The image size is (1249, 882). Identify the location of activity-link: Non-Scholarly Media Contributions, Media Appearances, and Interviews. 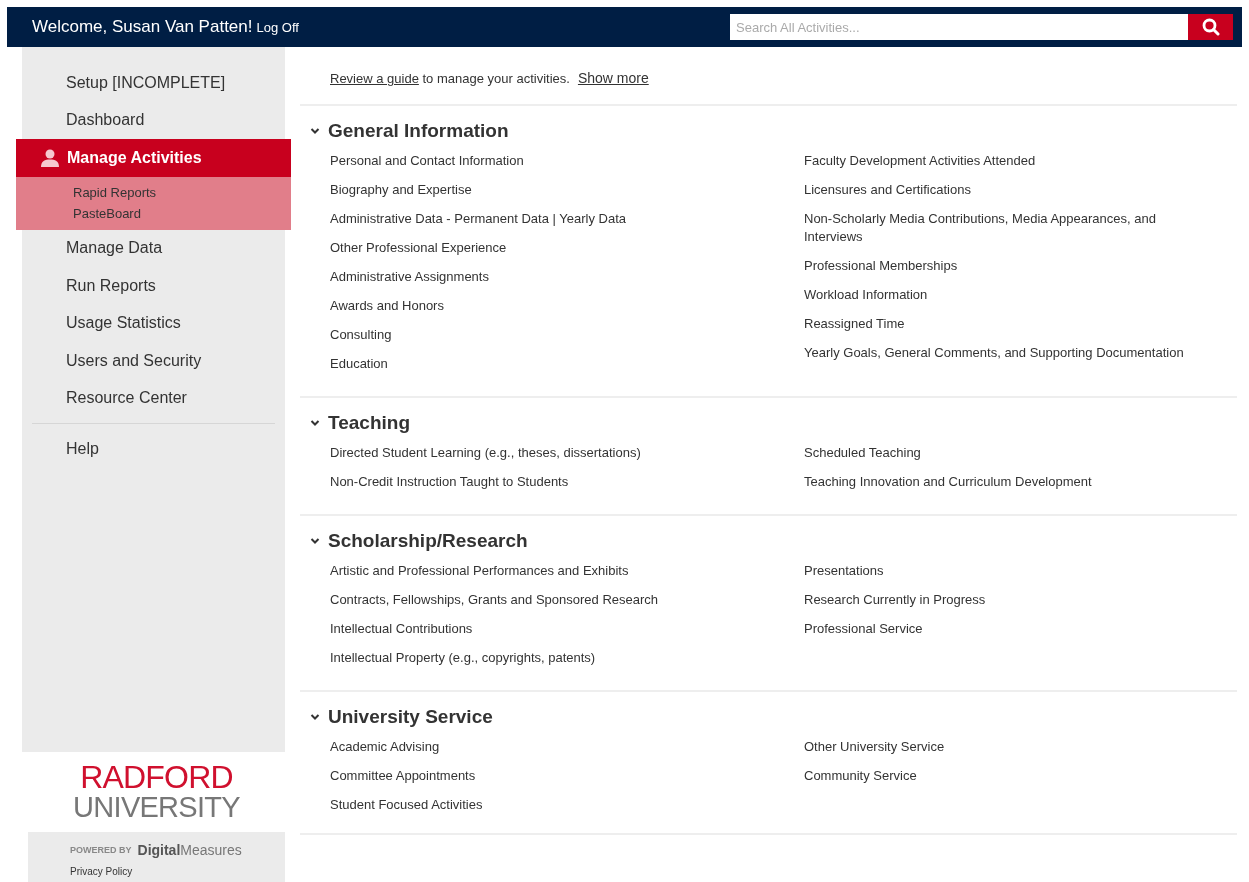
(1001, 227).